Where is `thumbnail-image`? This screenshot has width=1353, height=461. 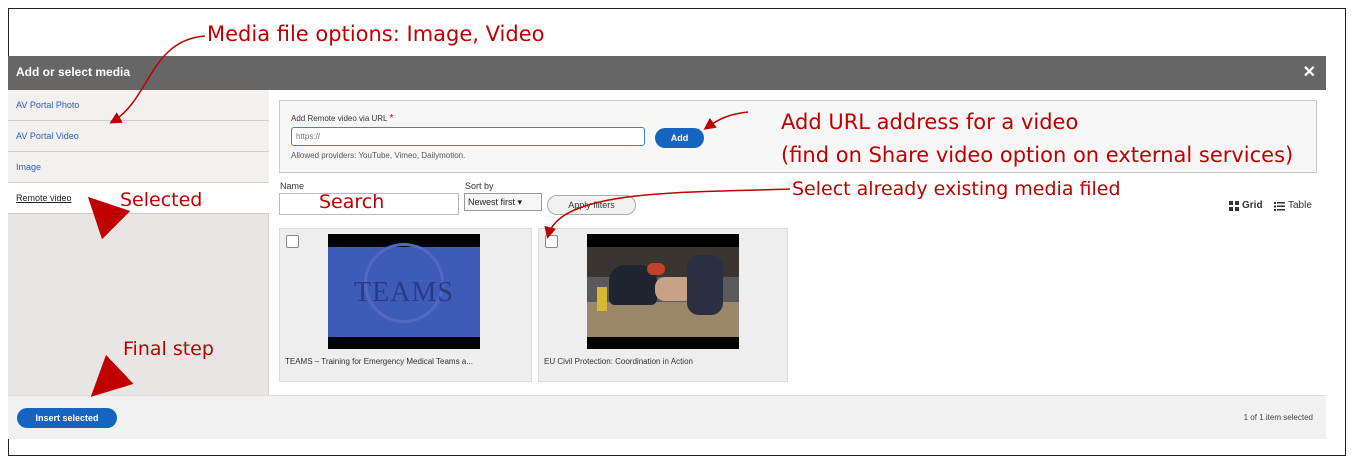 thumbnail-image is located at coordinates (663, 292).